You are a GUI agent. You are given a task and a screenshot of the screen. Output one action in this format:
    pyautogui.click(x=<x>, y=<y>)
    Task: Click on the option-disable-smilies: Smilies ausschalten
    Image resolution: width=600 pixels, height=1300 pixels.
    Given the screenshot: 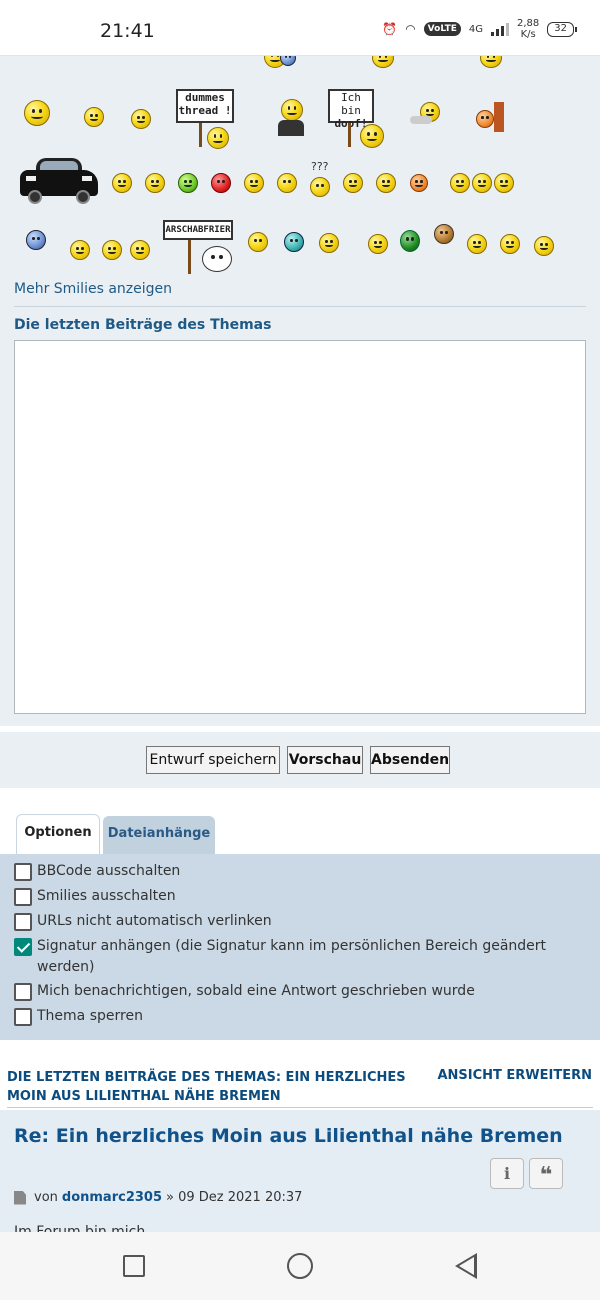 What is the action you would take?
    pyautogui.click(x=299, y=896)
    